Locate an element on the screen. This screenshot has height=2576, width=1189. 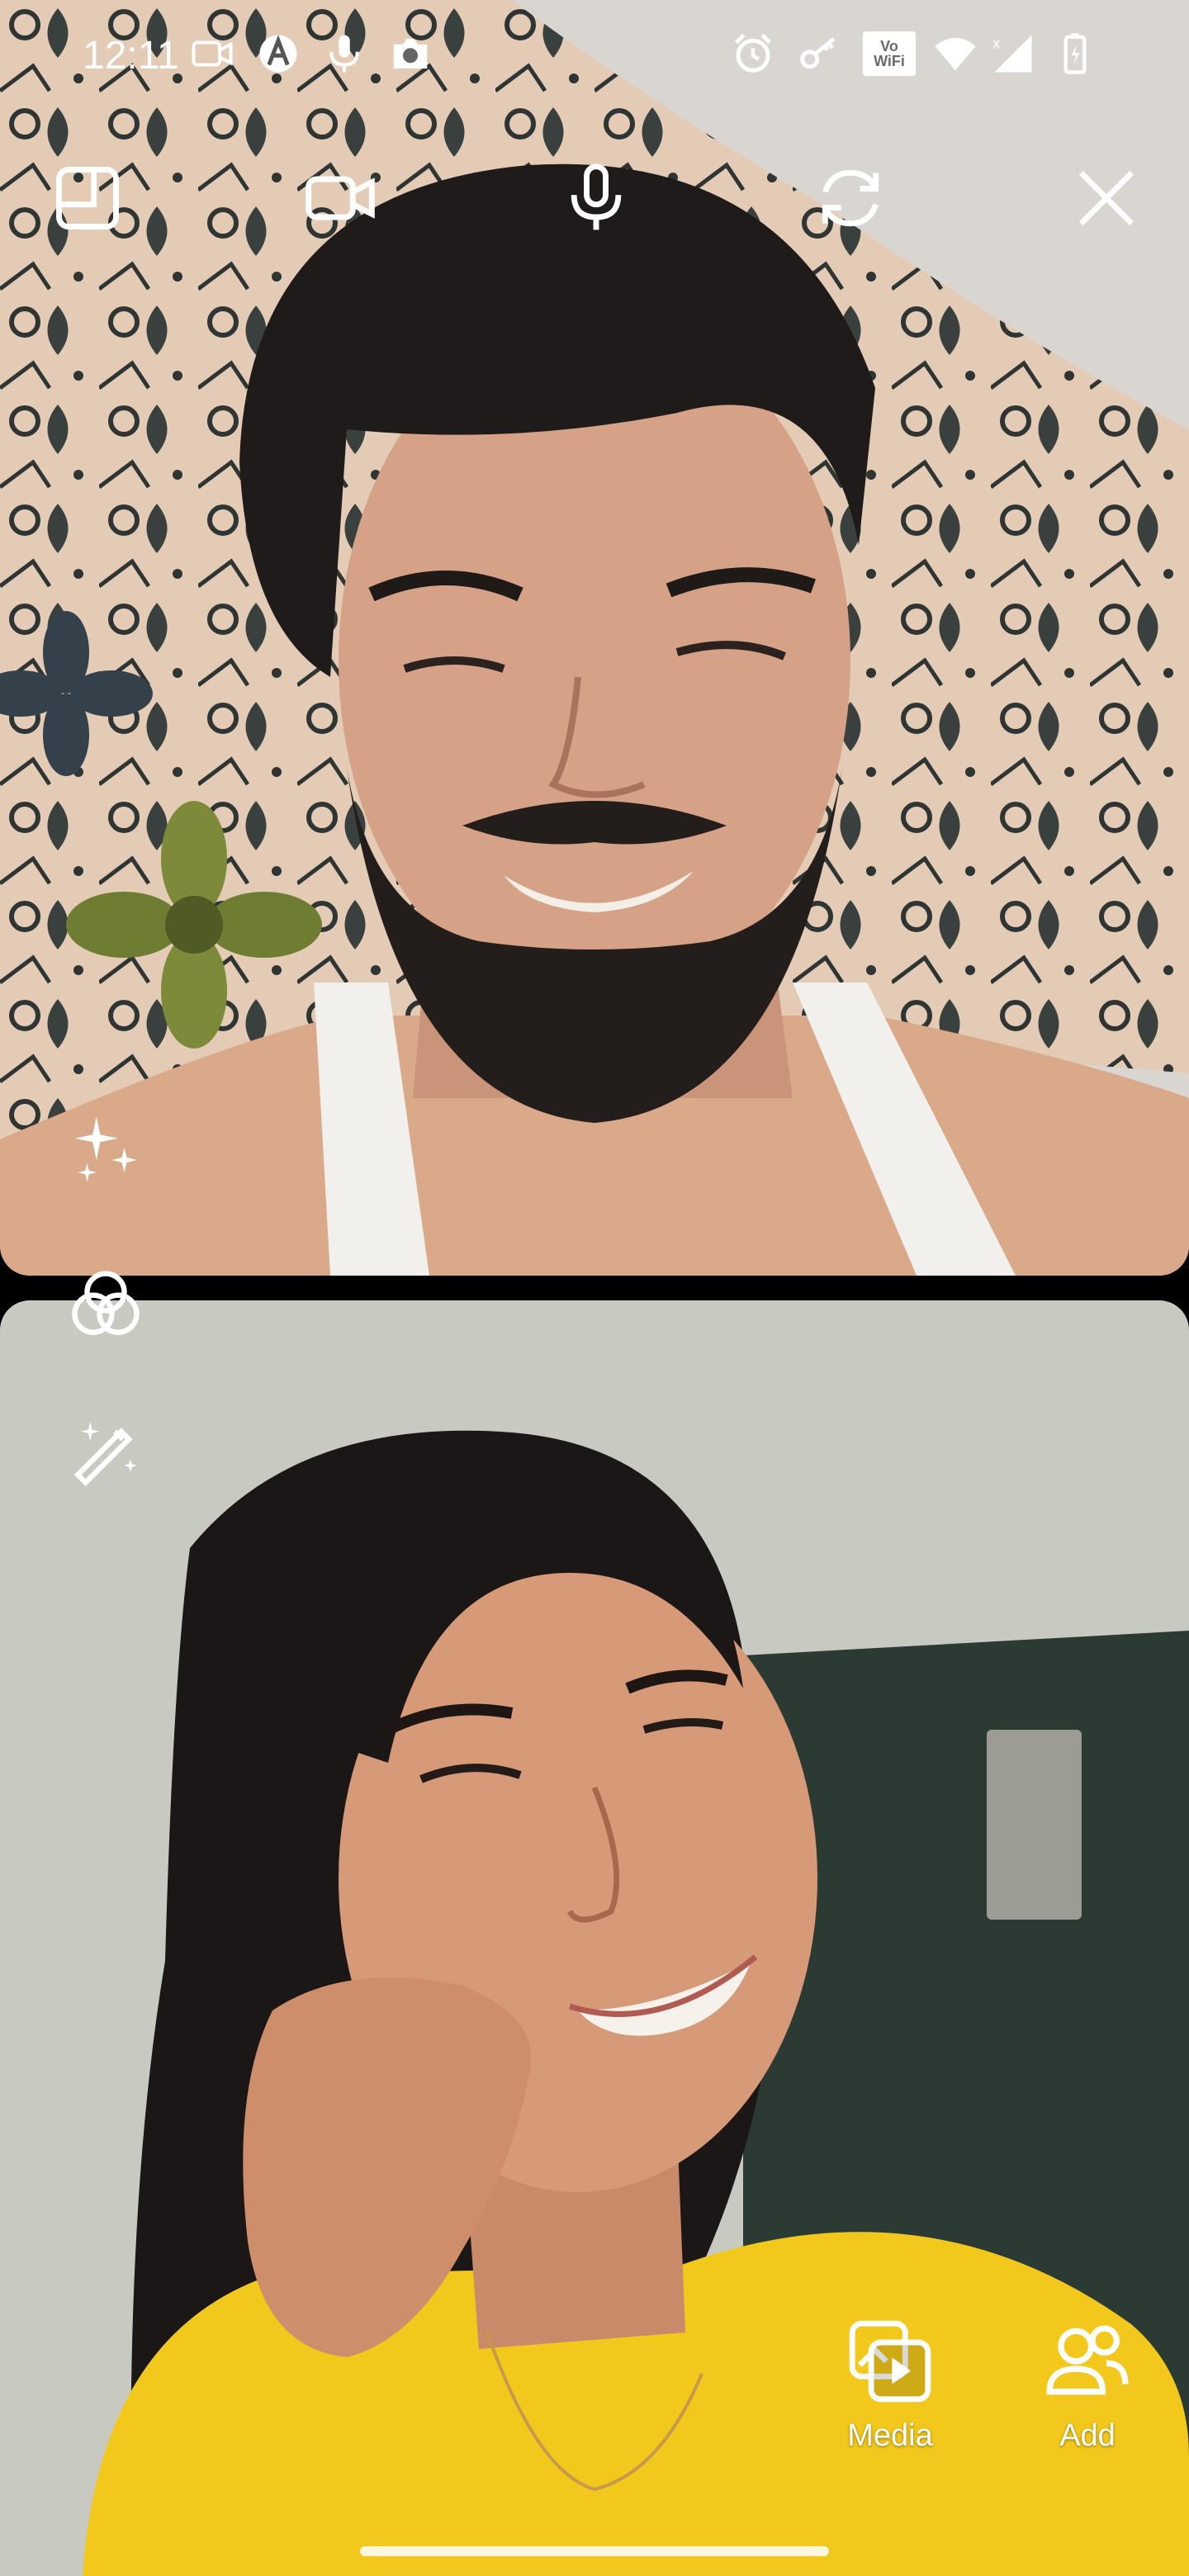
media-button: Media is located at coordinates (890, 2398).